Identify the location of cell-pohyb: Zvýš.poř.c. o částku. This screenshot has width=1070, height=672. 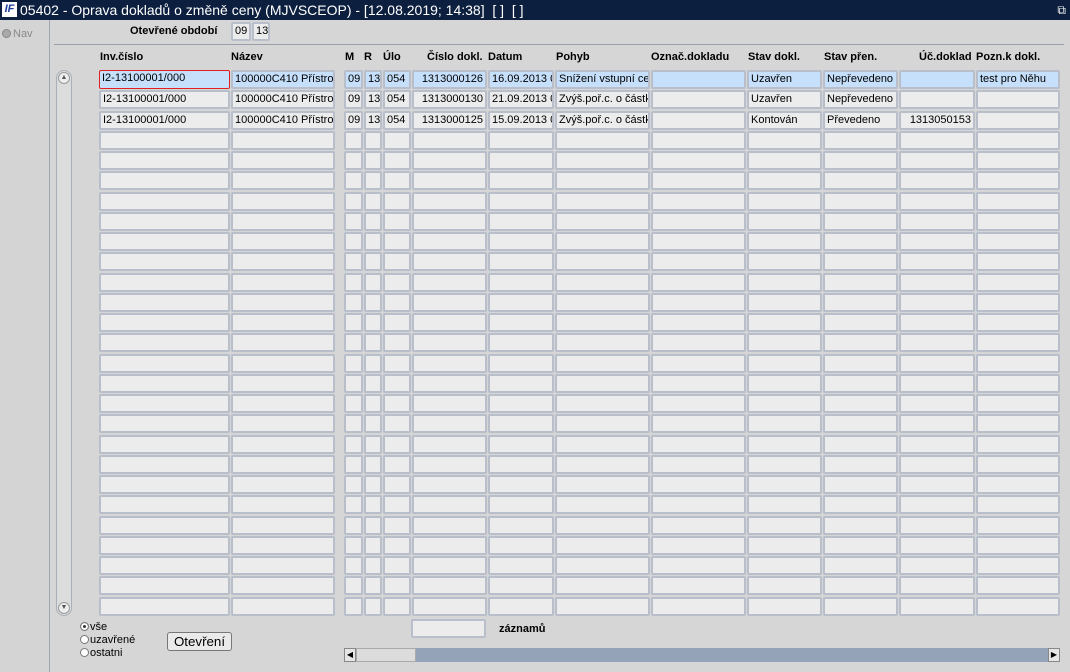
(602, 100).